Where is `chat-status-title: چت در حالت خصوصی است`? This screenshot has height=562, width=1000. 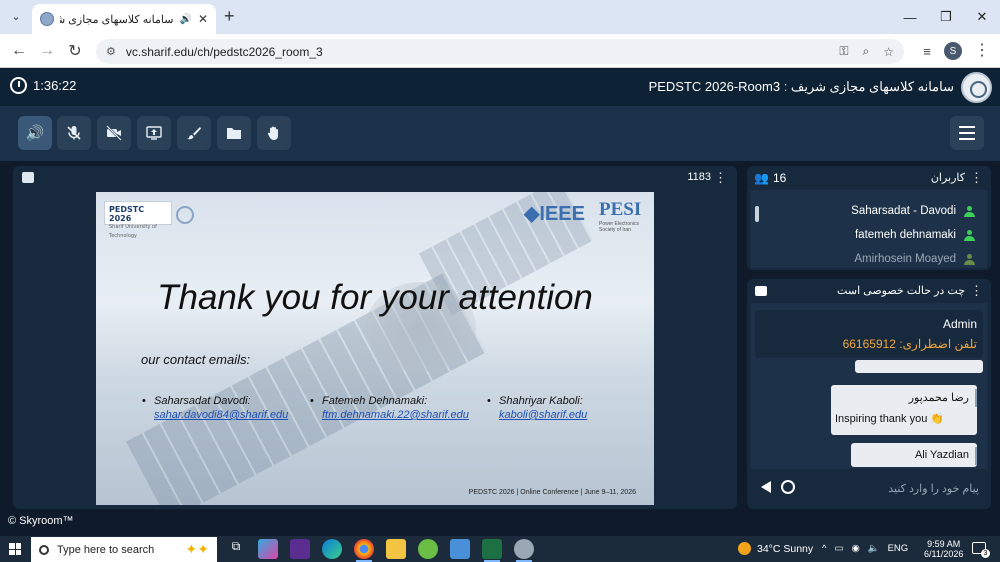 chat-status-title: چت در حالت خصوصی است is located at coordinates (901, 291).